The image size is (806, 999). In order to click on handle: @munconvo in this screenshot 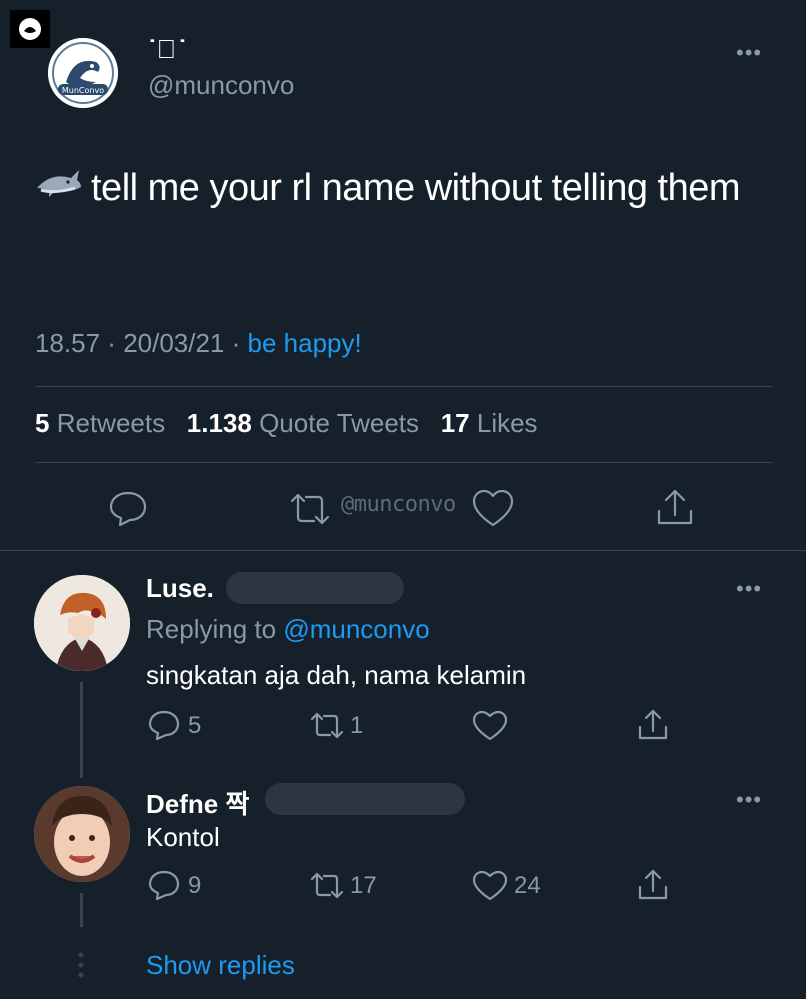, I will do `click(221, 85)`.